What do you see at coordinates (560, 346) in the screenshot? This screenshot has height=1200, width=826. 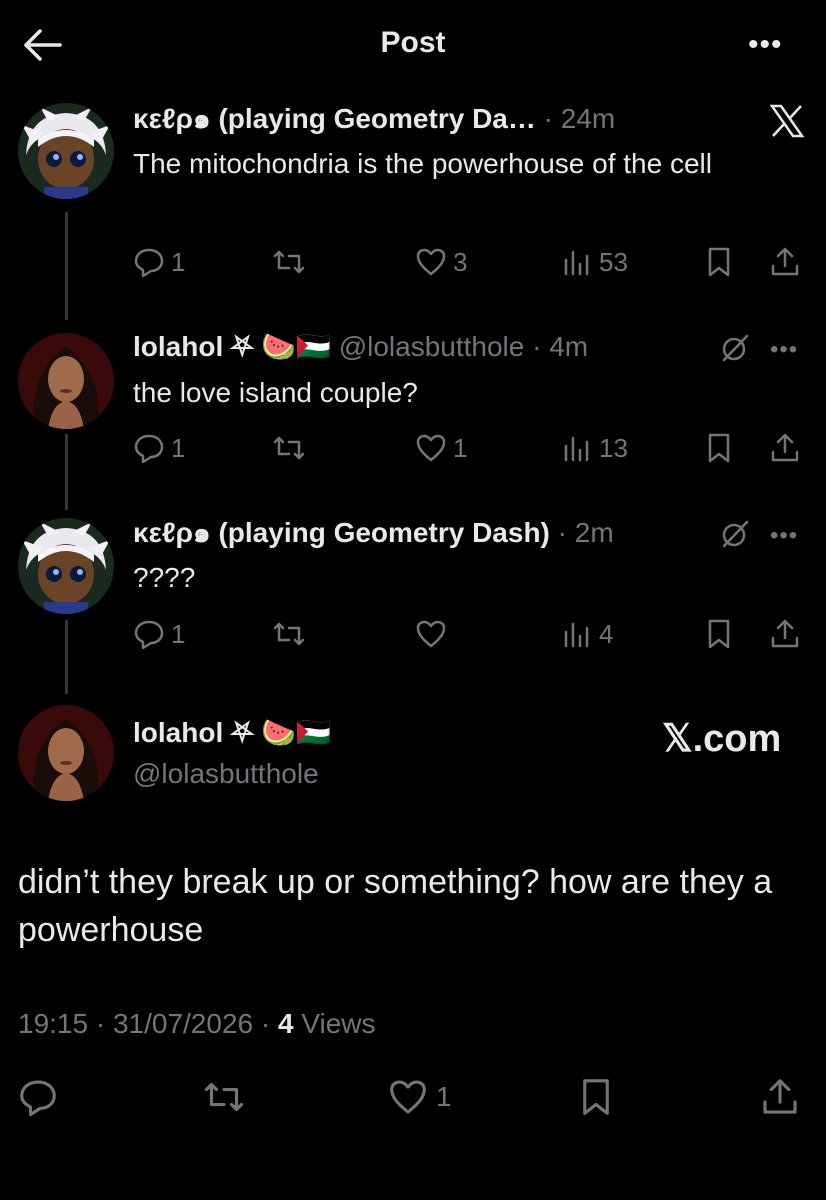 I see `timestamp: · 4m` at bounding box center [560, 346].